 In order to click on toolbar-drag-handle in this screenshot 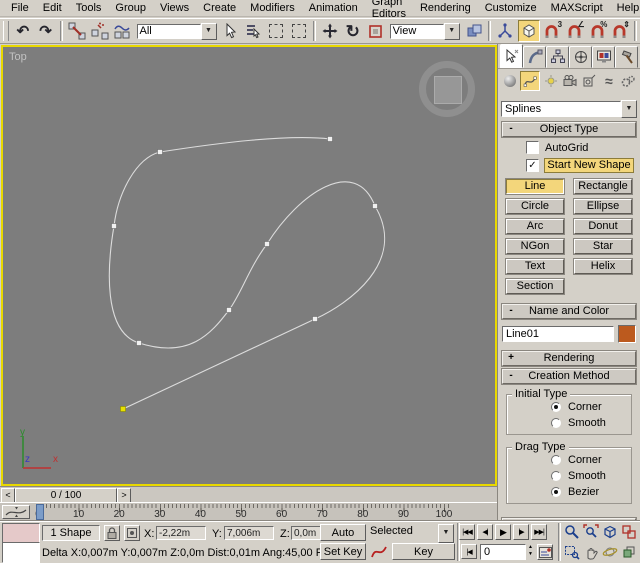, I will do `click(6, 31)`.